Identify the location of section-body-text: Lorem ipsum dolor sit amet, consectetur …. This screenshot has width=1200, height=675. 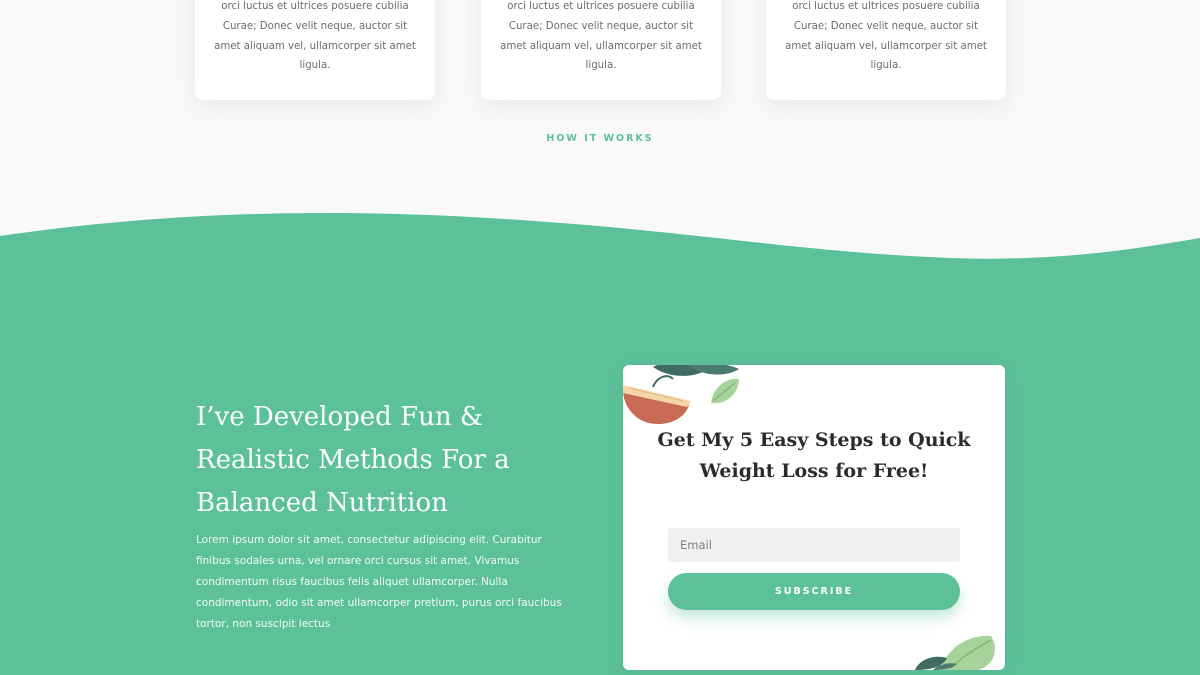
(379, 582).